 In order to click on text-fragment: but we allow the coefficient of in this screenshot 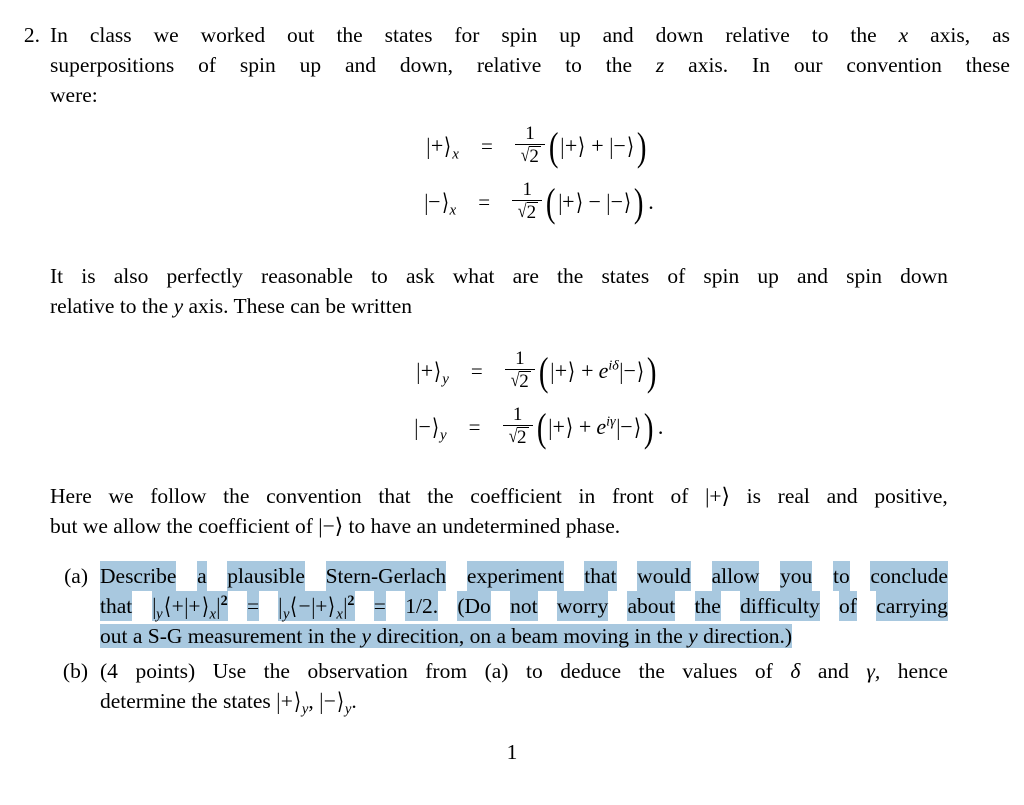, I will do `click(184, 526)`.